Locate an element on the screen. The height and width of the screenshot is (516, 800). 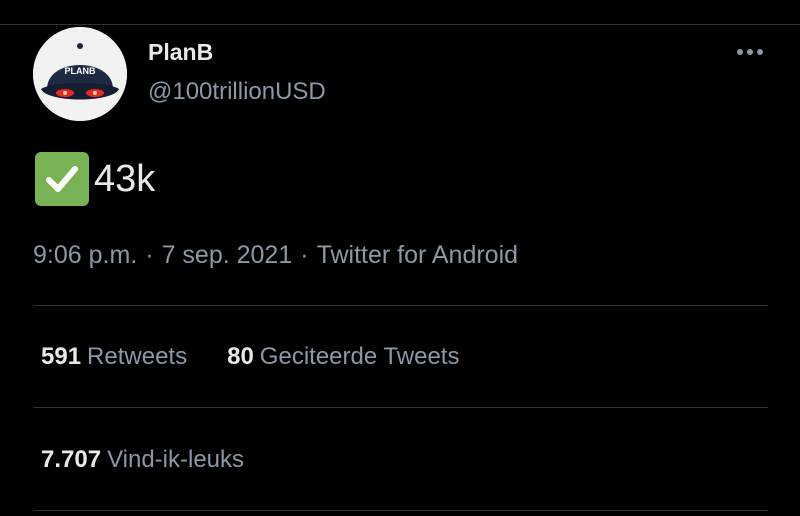
likes-stats-row: 7.707 Vind-ik-leuks is located at coordinates (162, 460).